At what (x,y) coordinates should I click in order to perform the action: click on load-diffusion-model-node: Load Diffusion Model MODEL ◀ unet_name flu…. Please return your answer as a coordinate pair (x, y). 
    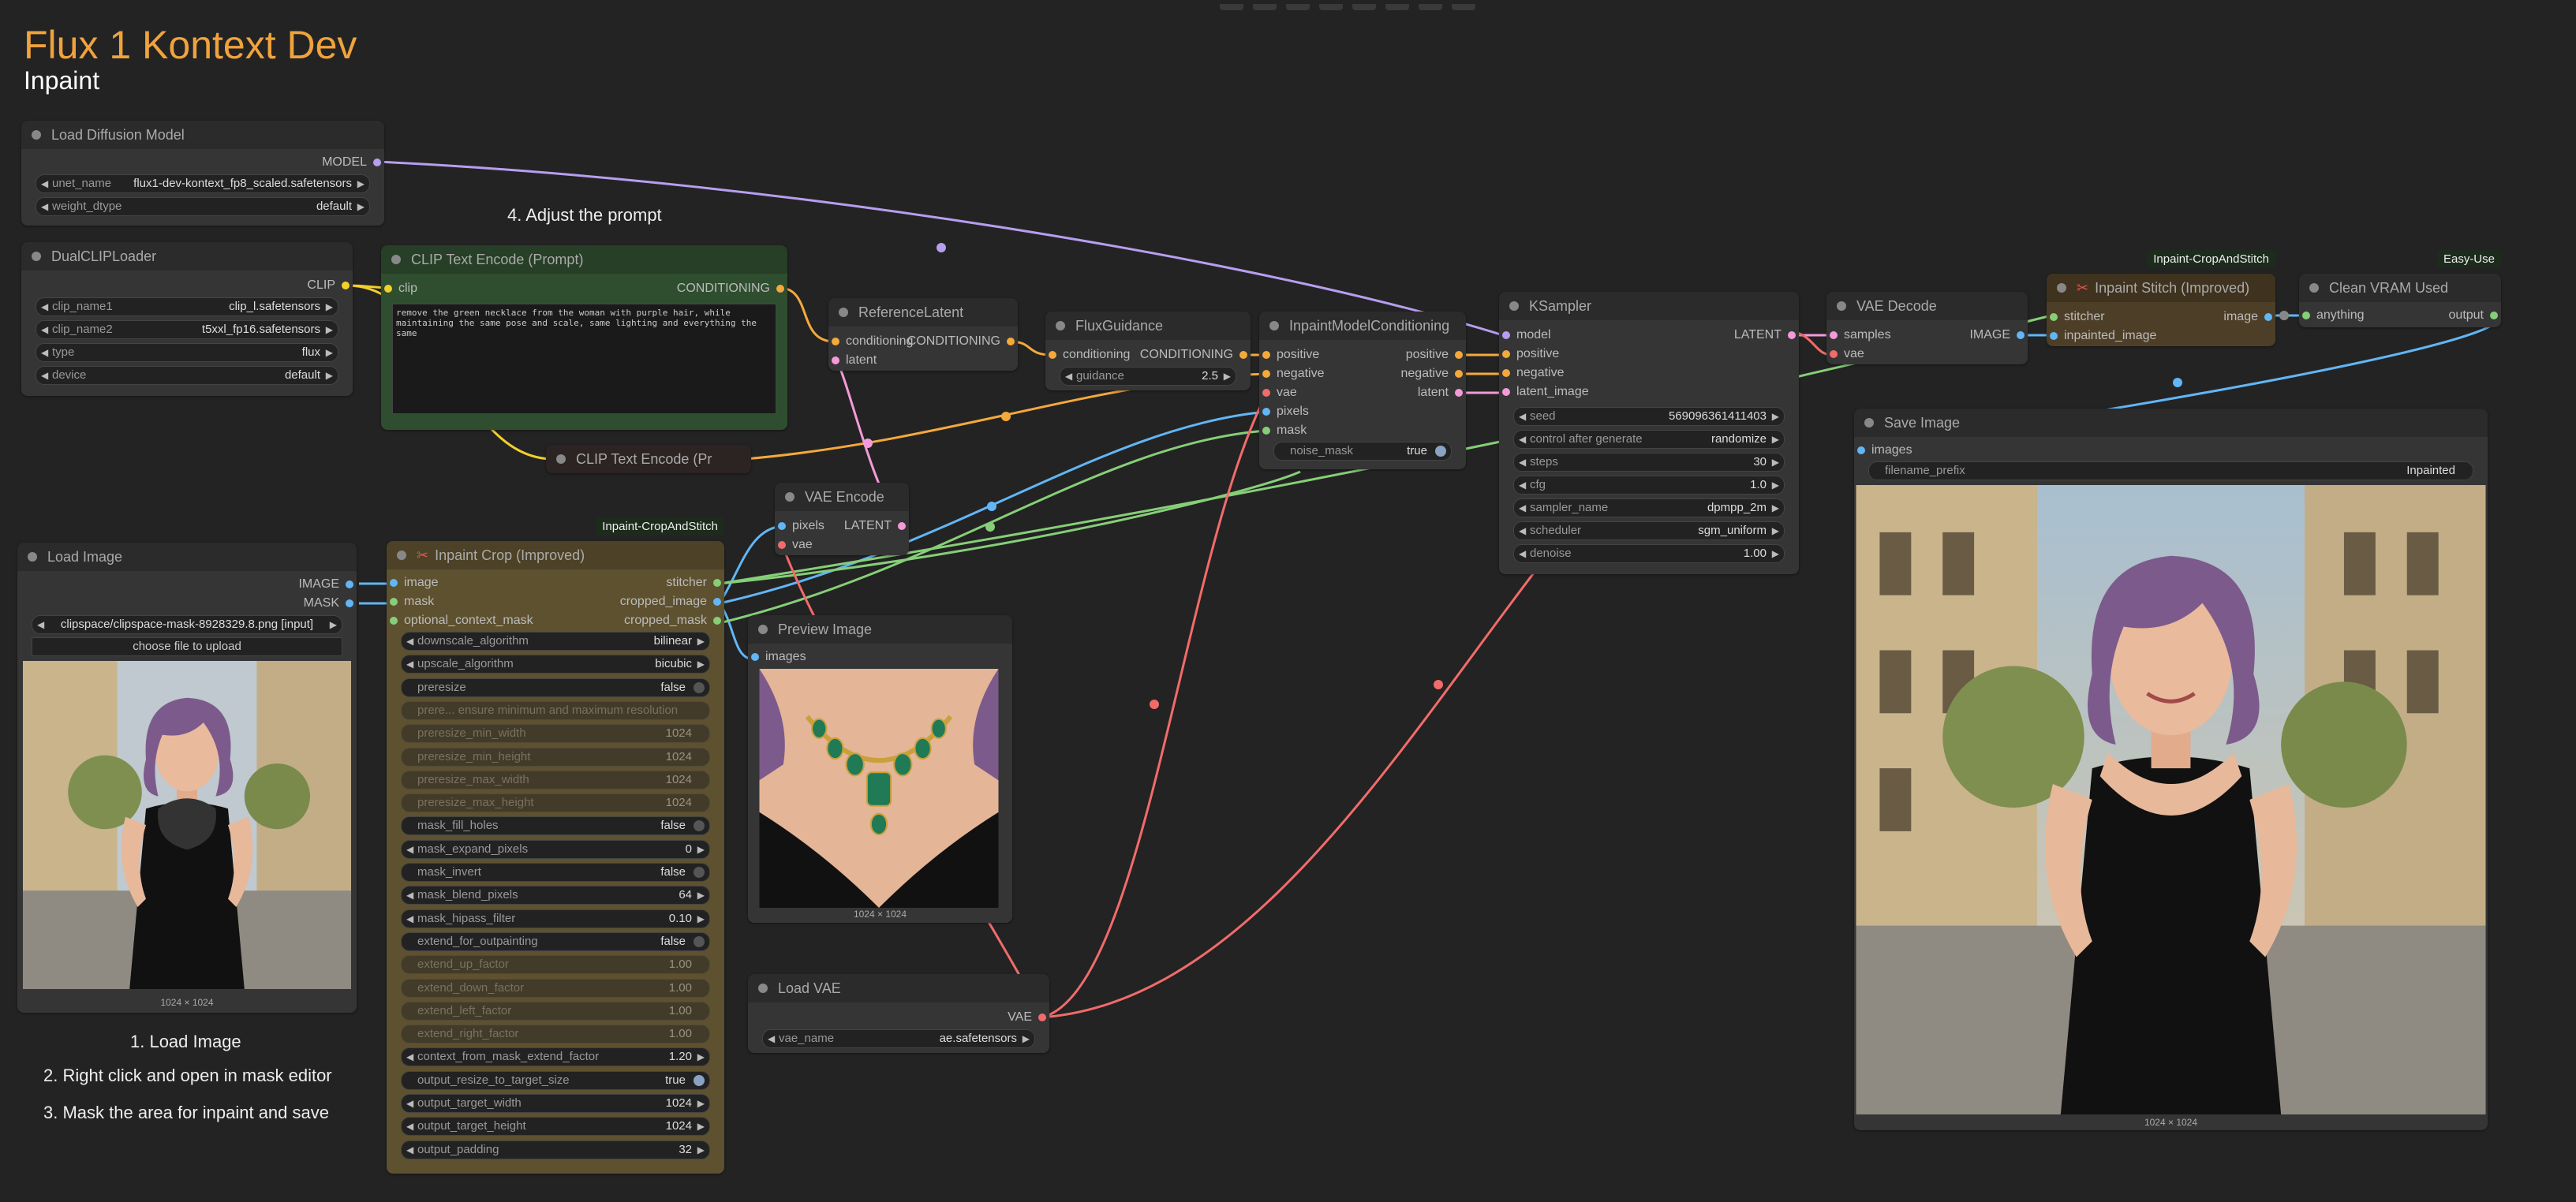
    Looking at the image, I should click on (202, 173).